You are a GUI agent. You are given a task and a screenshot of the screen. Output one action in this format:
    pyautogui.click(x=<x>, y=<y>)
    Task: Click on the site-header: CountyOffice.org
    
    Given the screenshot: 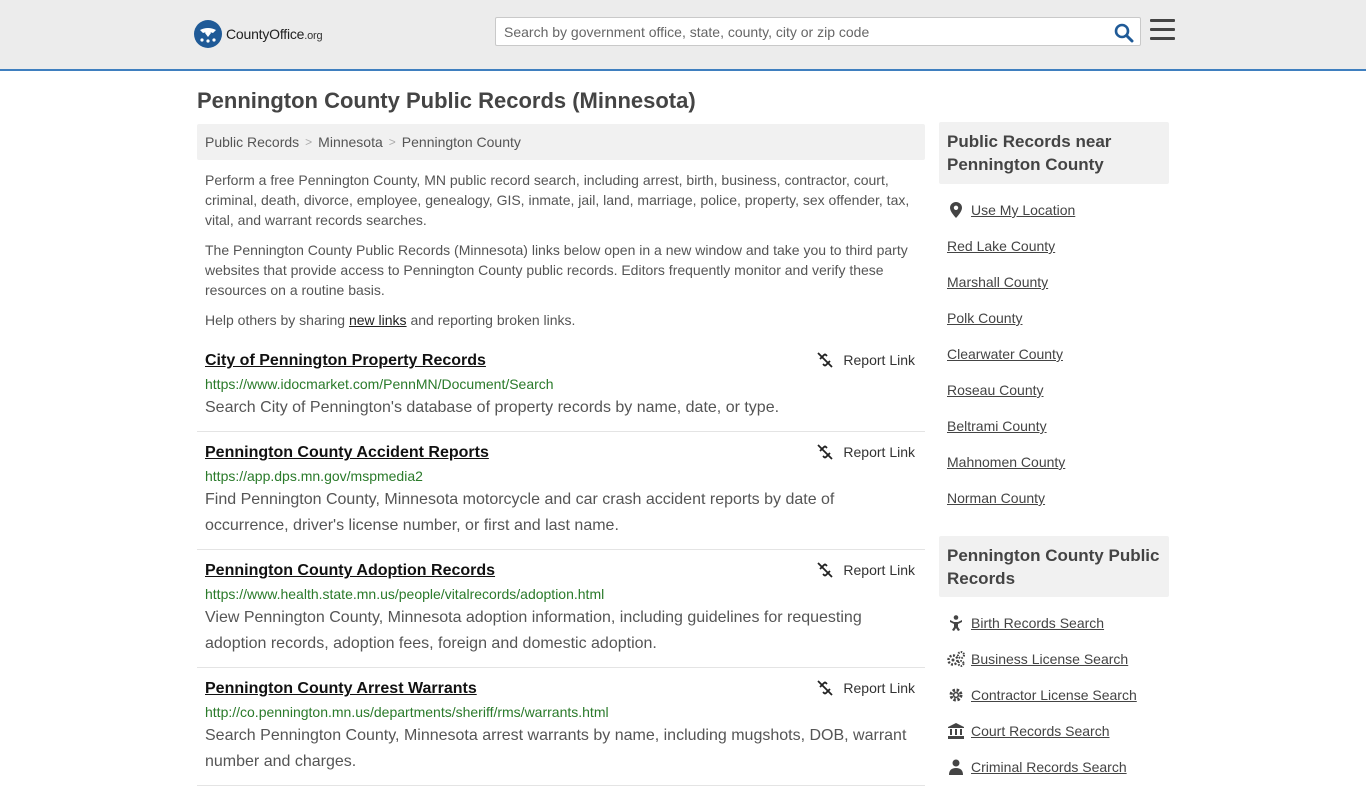 What is the action you would take?
    pyautogui.click(x=683, y=35)
    